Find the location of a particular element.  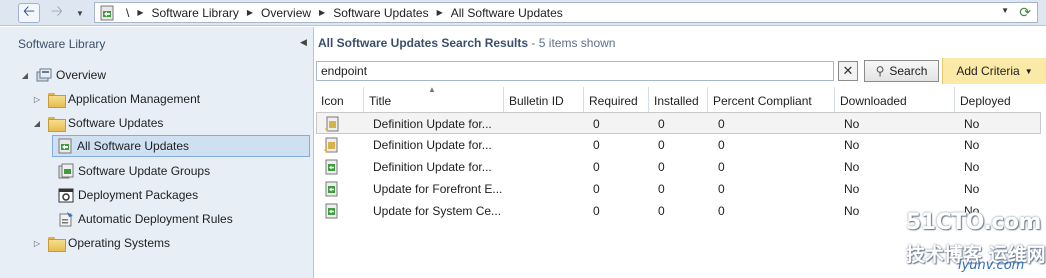

column-header-required: Required is located at coordinates (616, 100).